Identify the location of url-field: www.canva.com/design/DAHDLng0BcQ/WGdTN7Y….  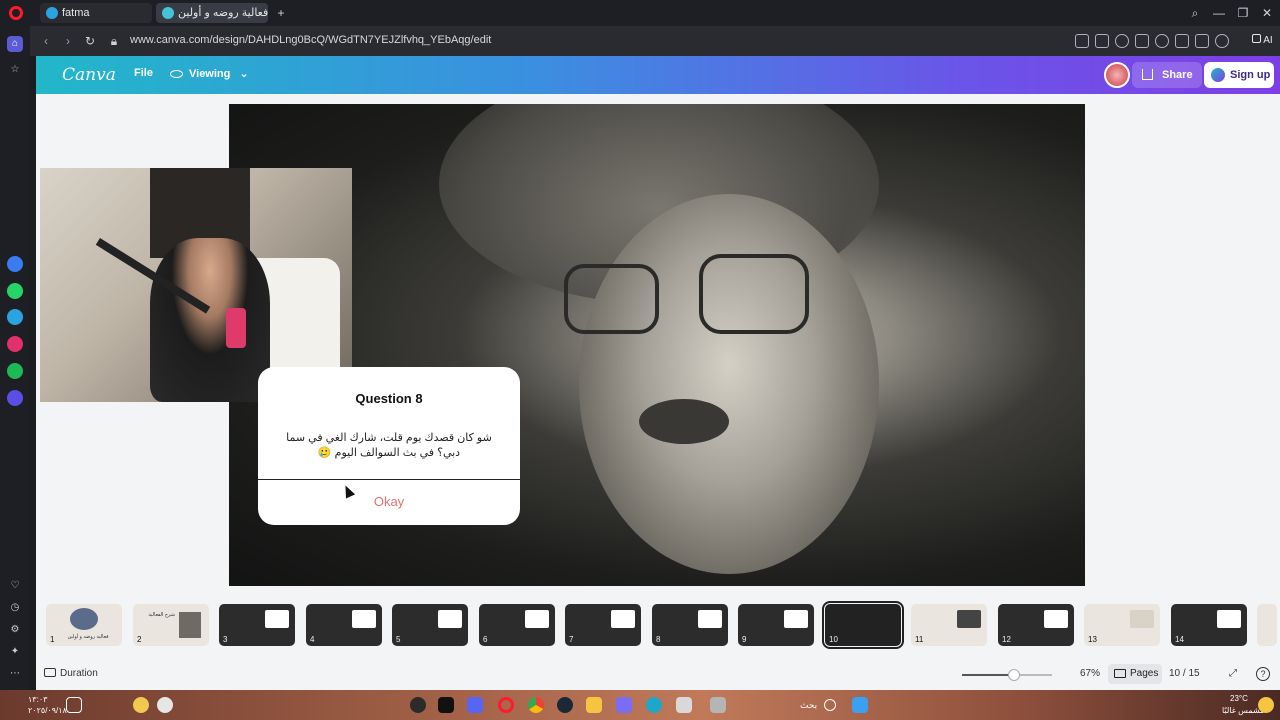
(310, 40).